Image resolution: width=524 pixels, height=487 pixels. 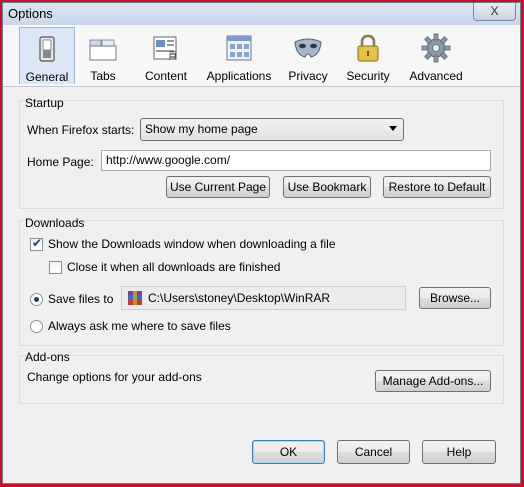 I want to click on tab-applications: Applications, so click(x=239, y=55).